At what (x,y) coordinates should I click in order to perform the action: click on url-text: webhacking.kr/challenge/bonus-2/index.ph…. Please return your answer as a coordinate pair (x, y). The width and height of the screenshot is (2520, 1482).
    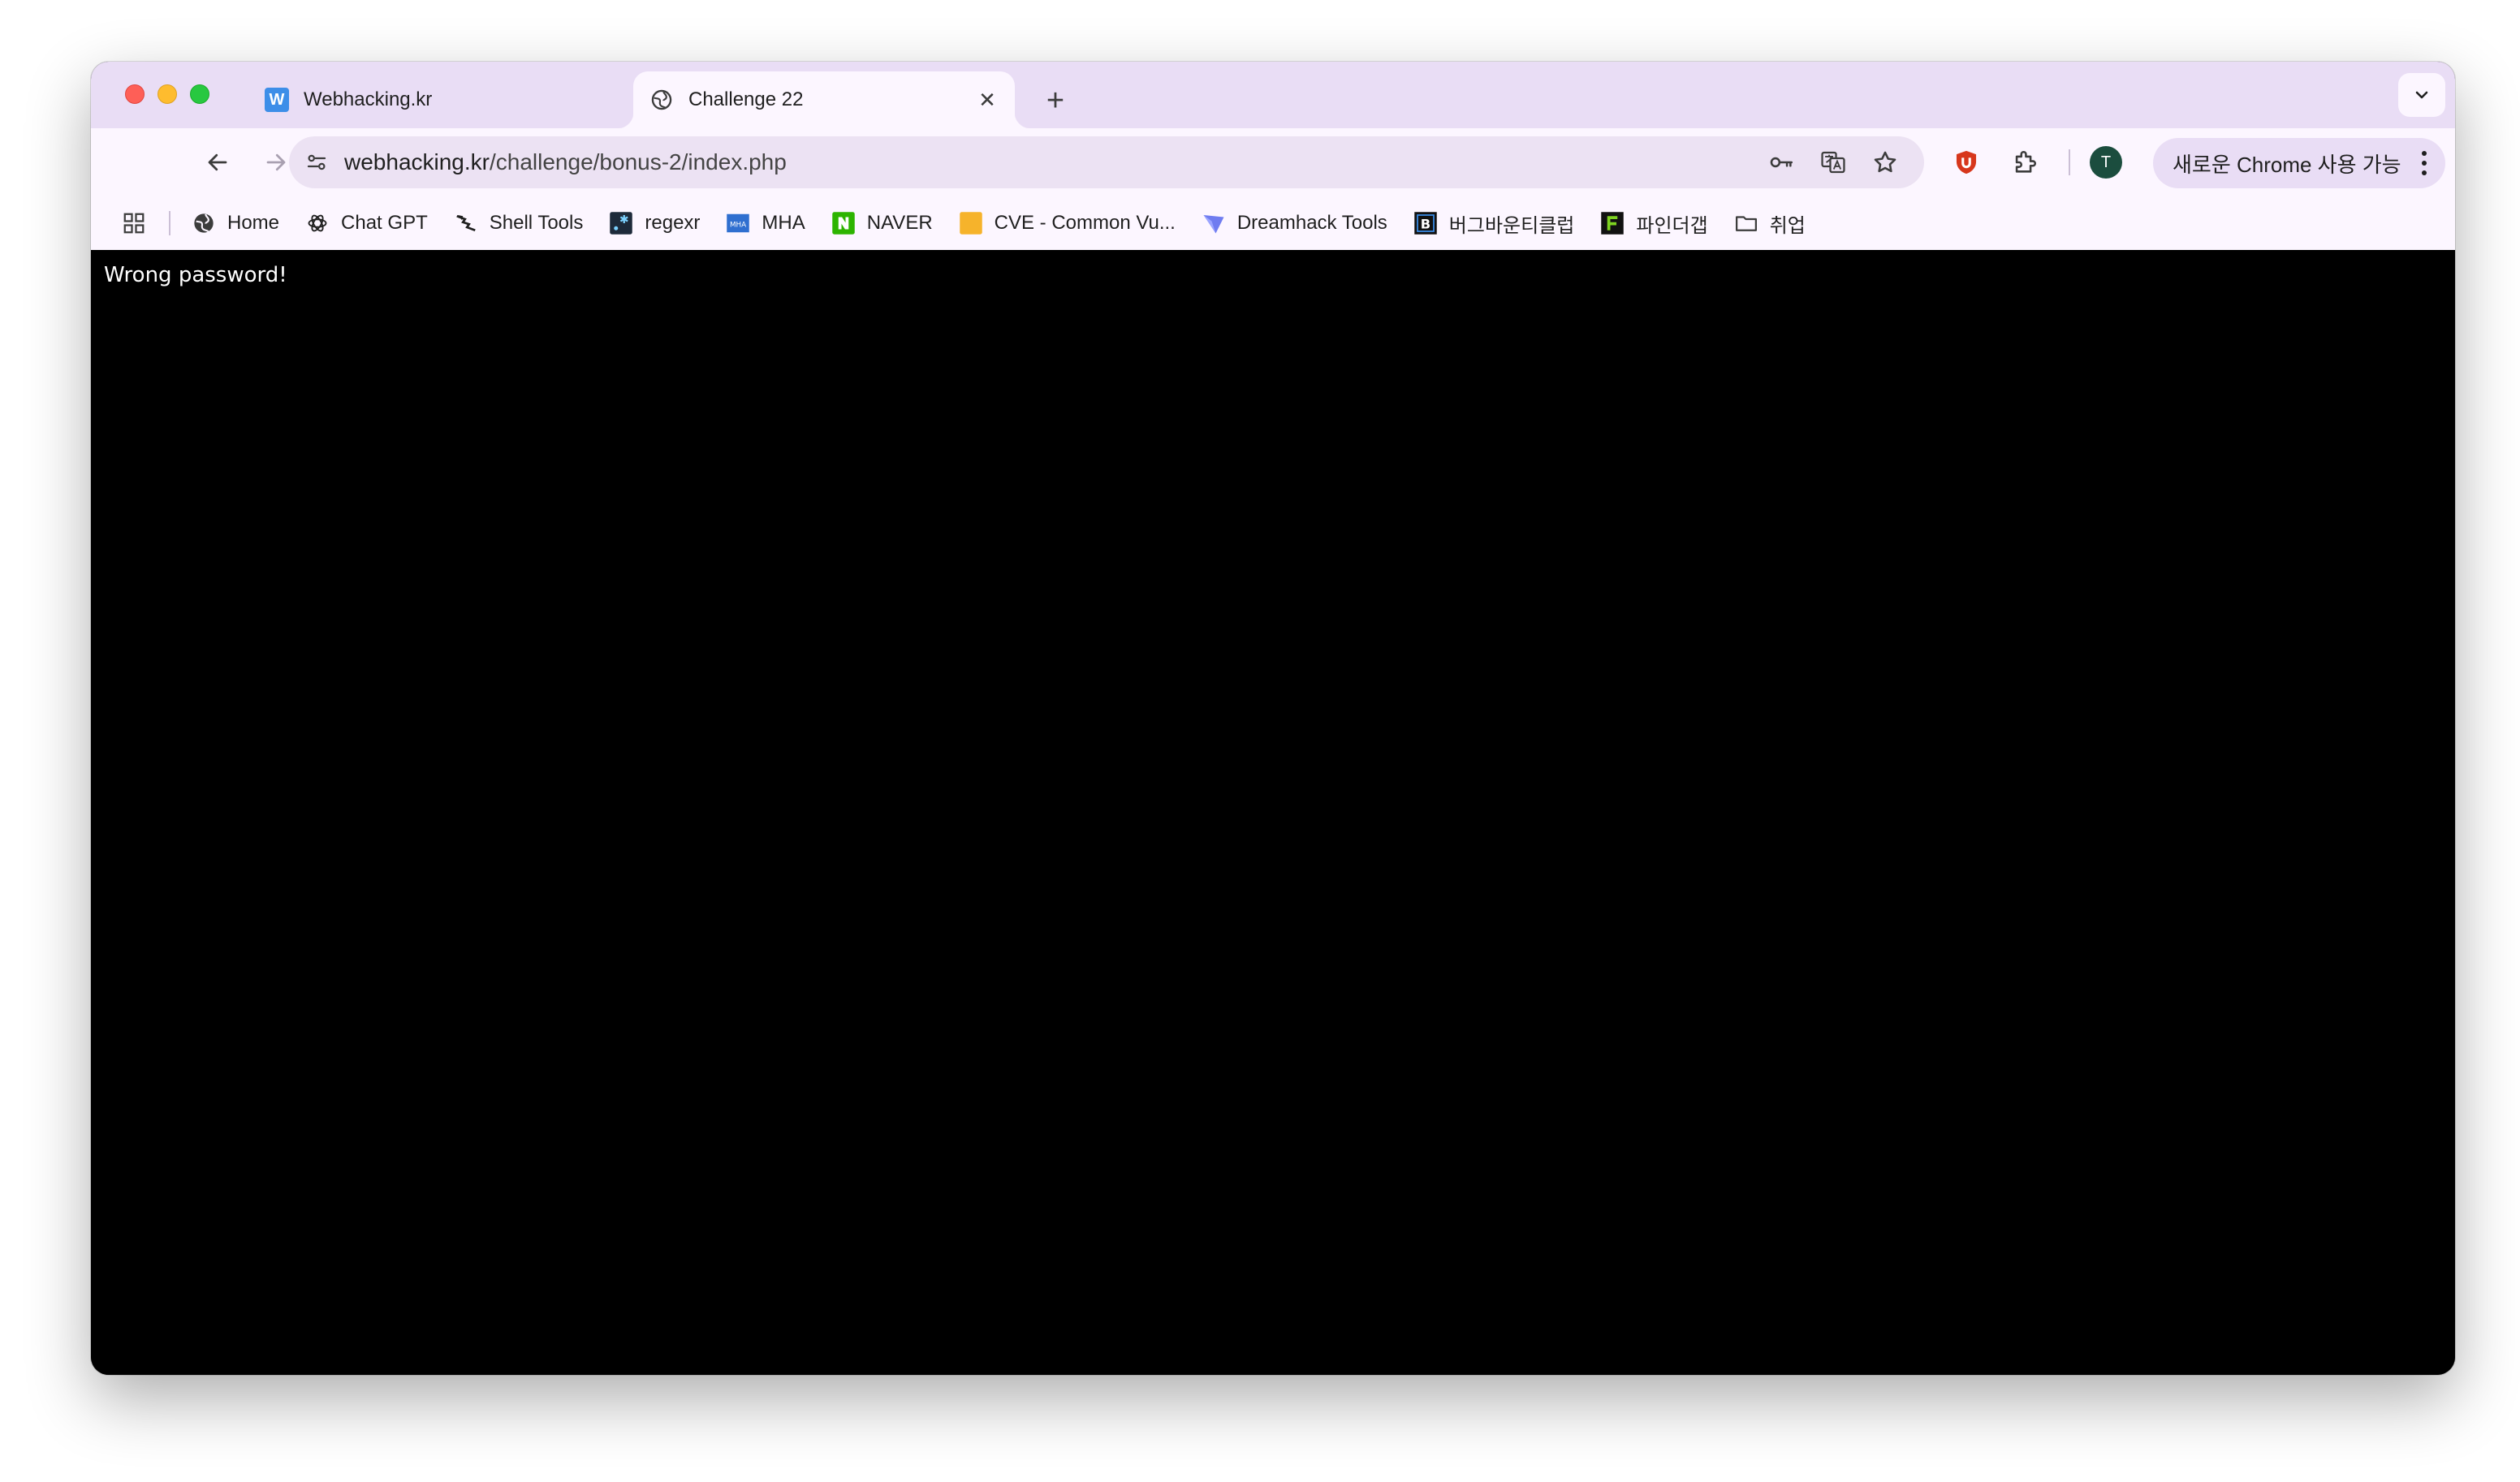
    Looking at the image, I should click on (565, 162).